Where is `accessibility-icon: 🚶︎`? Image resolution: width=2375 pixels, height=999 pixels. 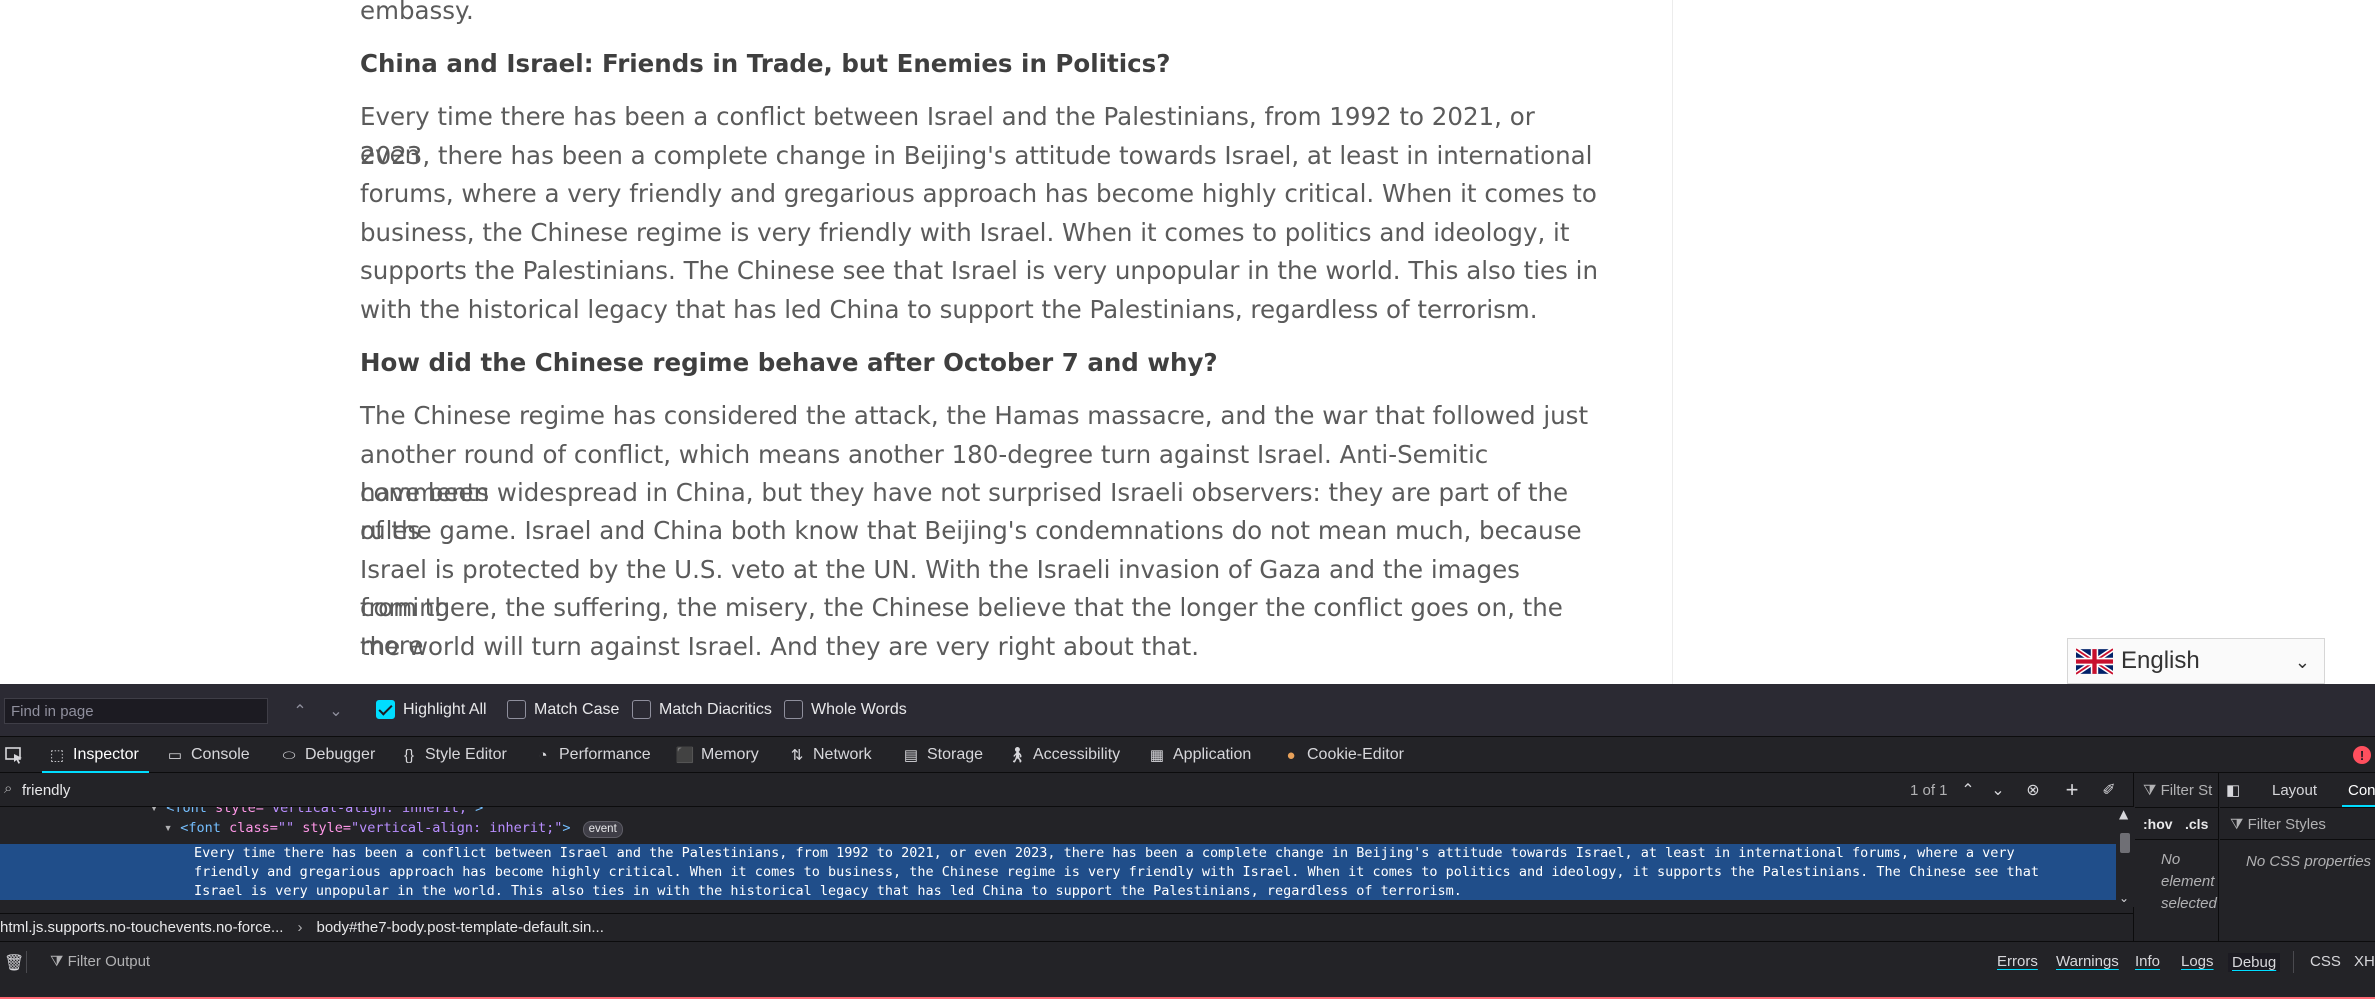 accessibility-icon: 🚶︎ is located at coordinates (1017, 755).